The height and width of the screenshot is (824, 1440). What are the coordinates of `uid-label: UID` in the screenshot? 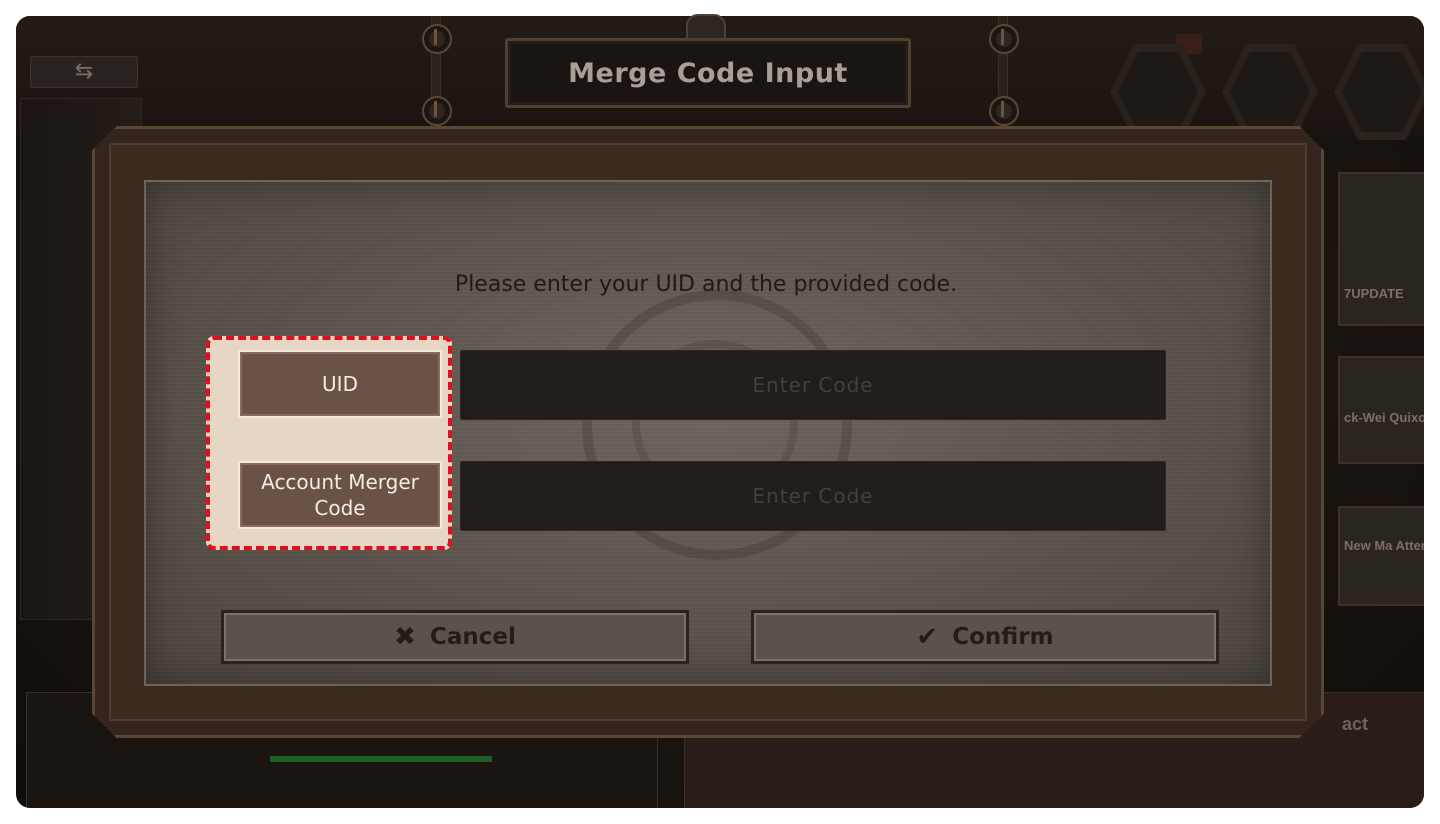 It's located at (340, 384).